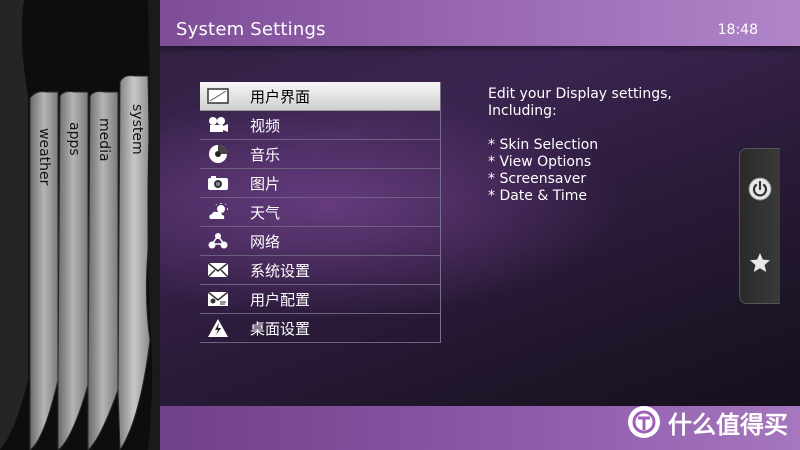  What do you see at coordinates (543, 145) in the screenshot?
I see `description-bullet: * Skin Selection` at bounding box center [543, 145].